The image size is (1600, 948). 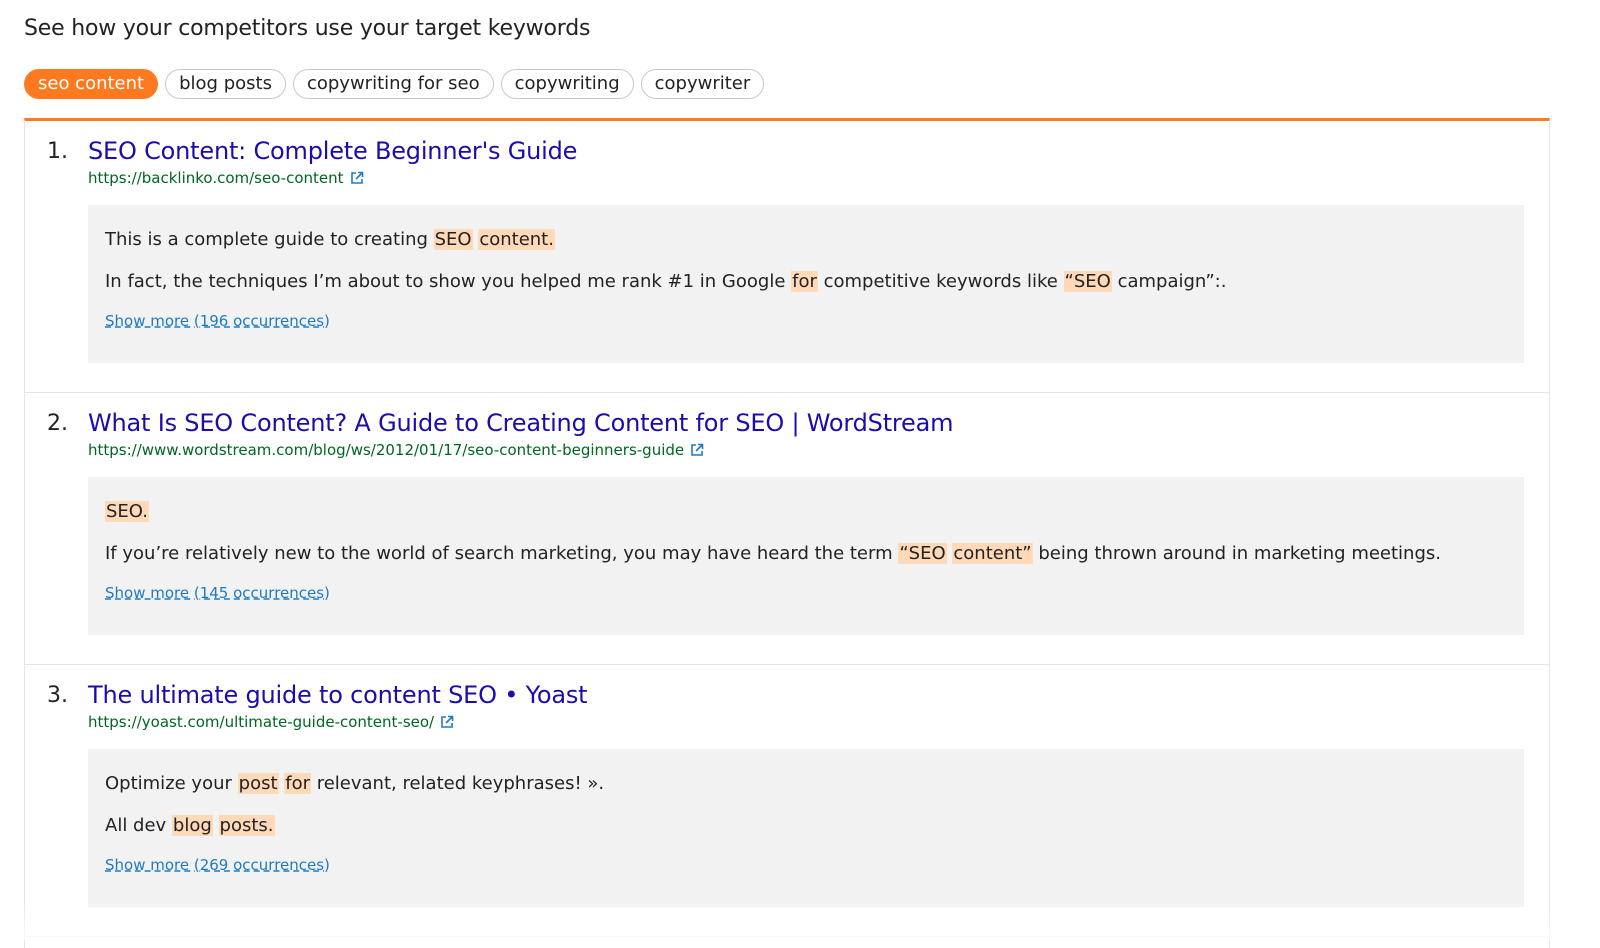 What do you see at coordinates (269, 239) in the screenshot?
I see `snippet-text: This is a complete guide to creating` at bounding box center [269, 239].